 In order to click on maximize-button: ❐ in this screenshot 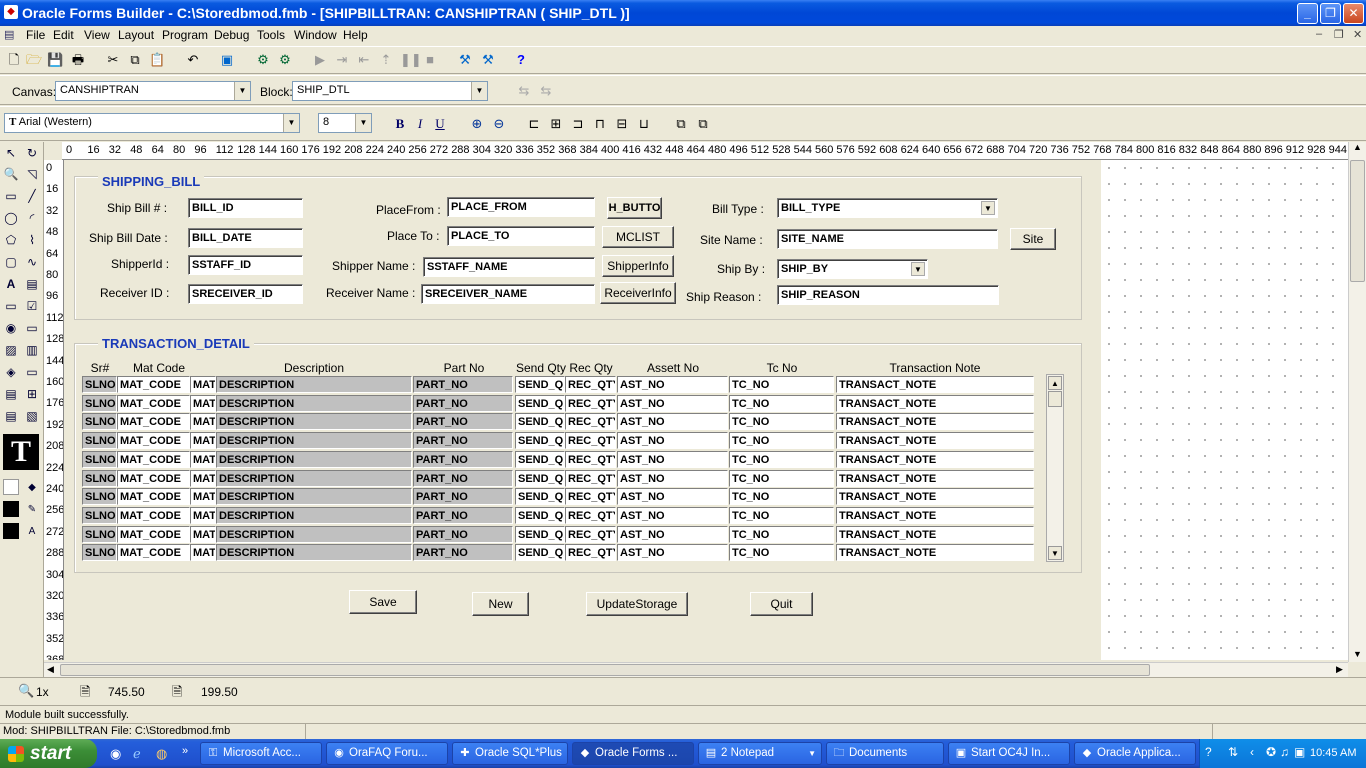, I will do `click(1330, 13)`.